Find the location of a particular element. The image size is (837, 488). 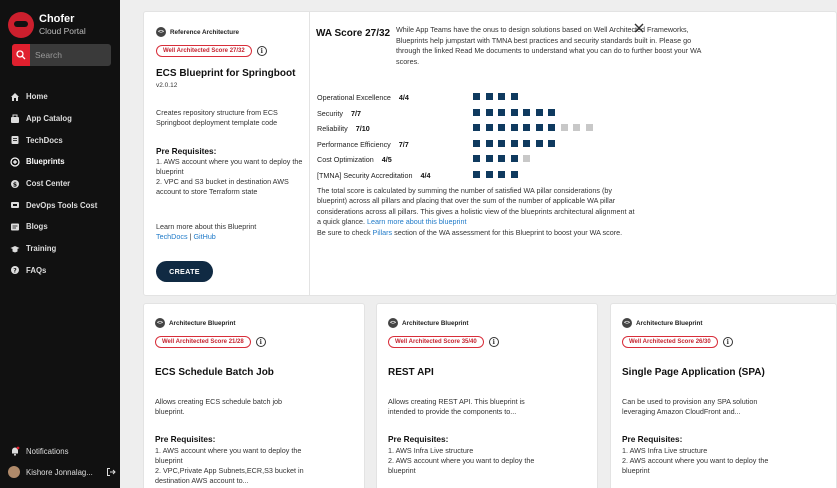

sidebar-item-label: Cost Center is located at coordinates (48, 184).